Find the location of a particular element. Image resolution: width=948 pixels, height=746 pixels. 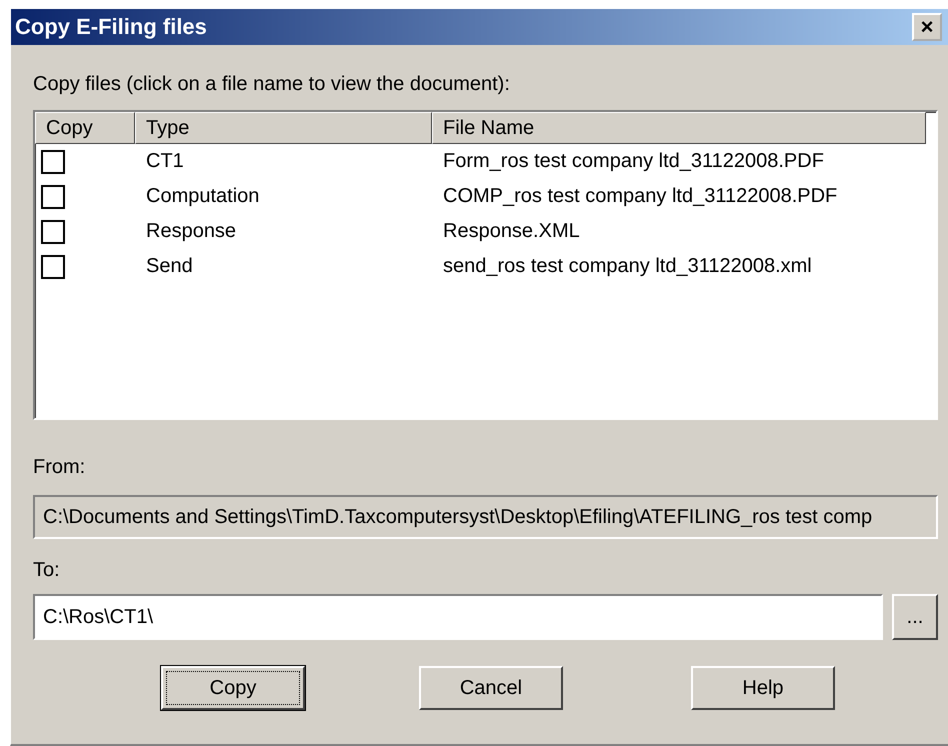

table-cell-text: Computation is located at coordinates (202, 196).